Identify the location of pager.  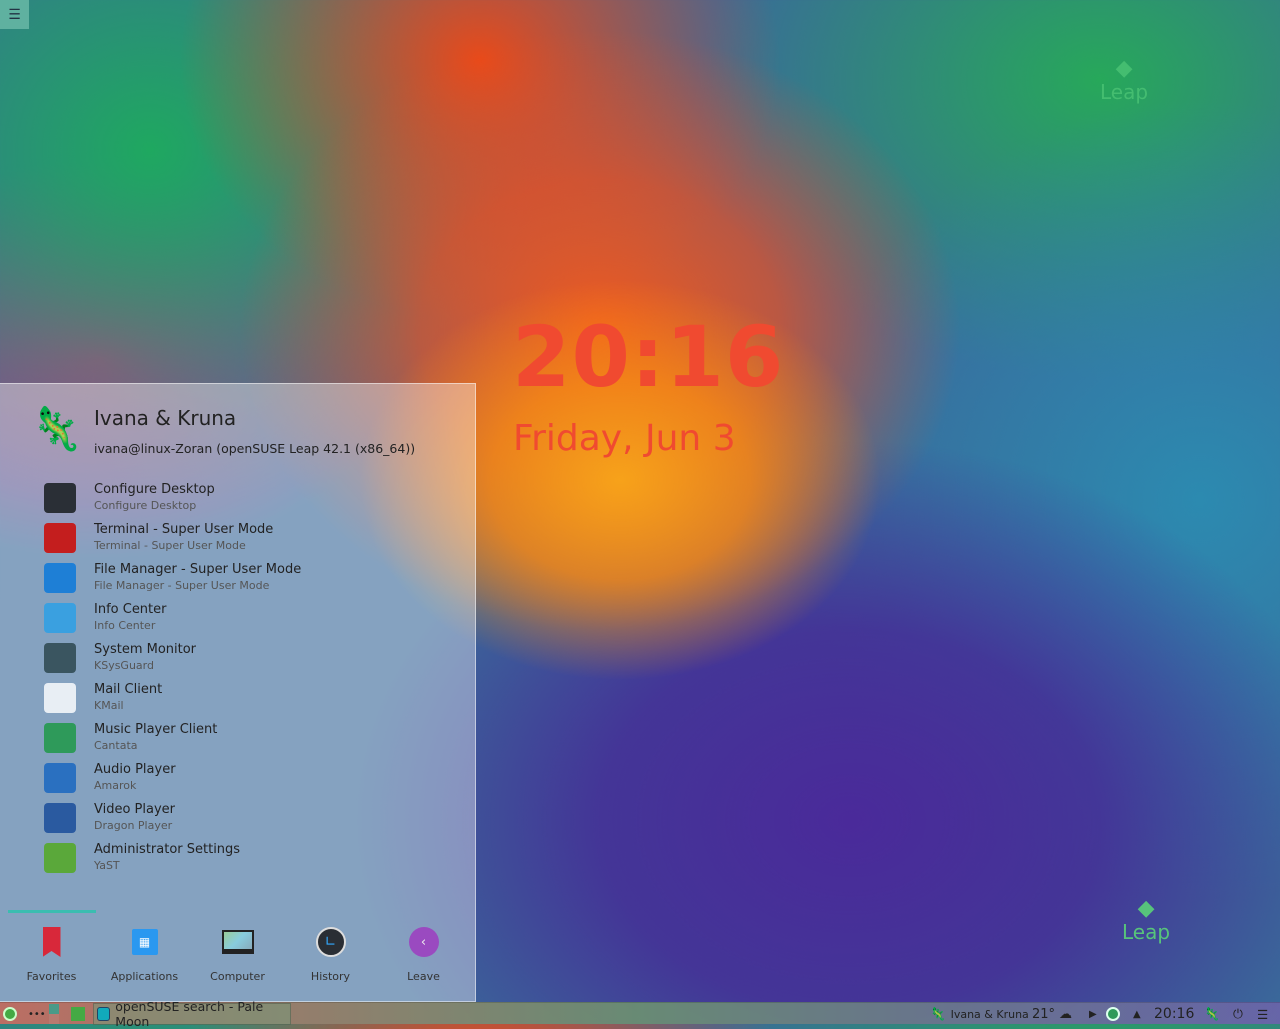
(54, 1014).